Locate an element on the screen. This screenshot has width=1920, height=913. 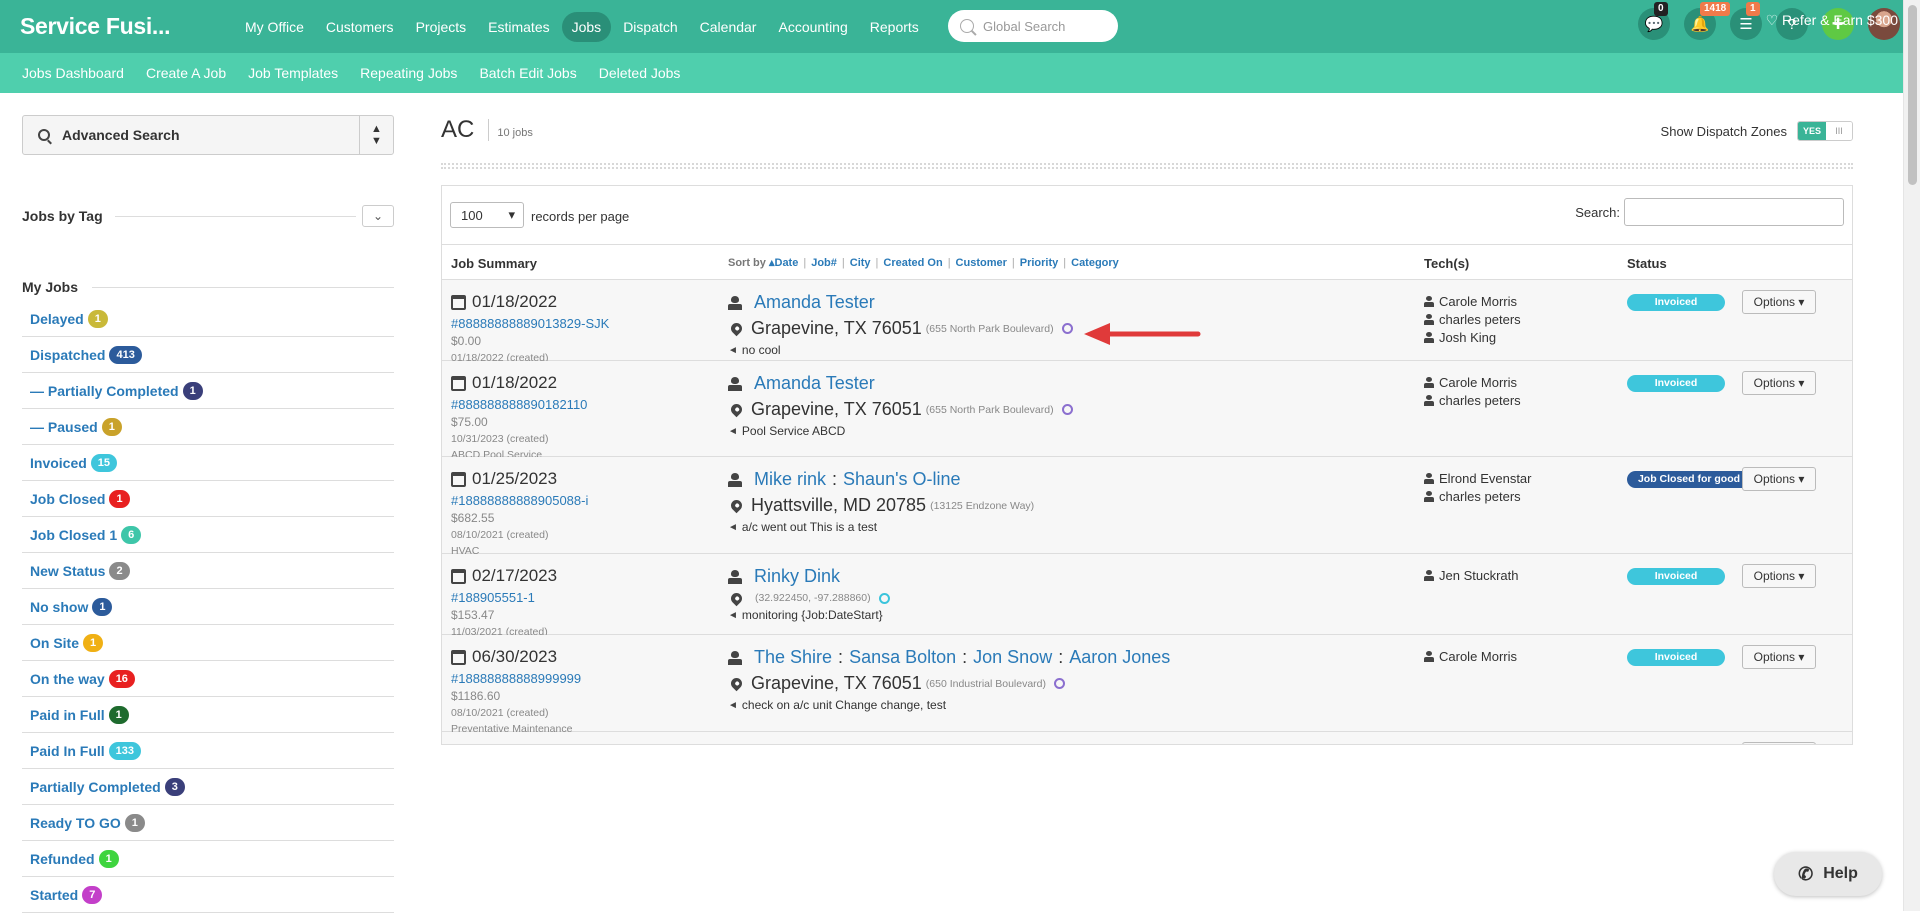
records-per-page-select: 100 ▾ is located at coordinates (487, 215).